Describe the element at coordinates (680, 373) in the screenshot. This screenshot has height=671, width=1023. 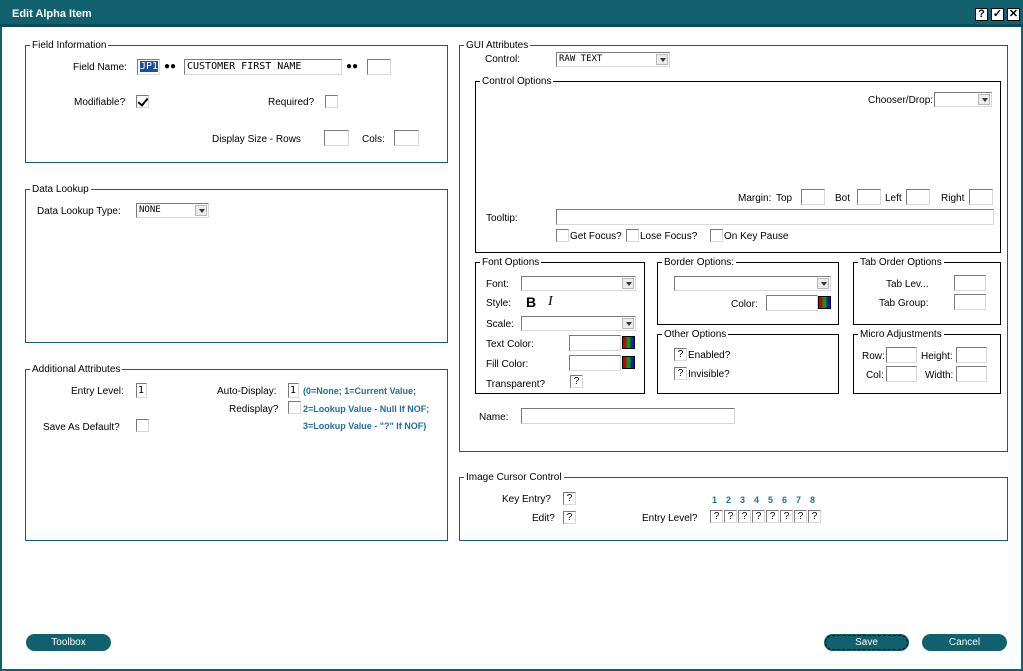
I see `invisible-checkbox: ?` at that location.